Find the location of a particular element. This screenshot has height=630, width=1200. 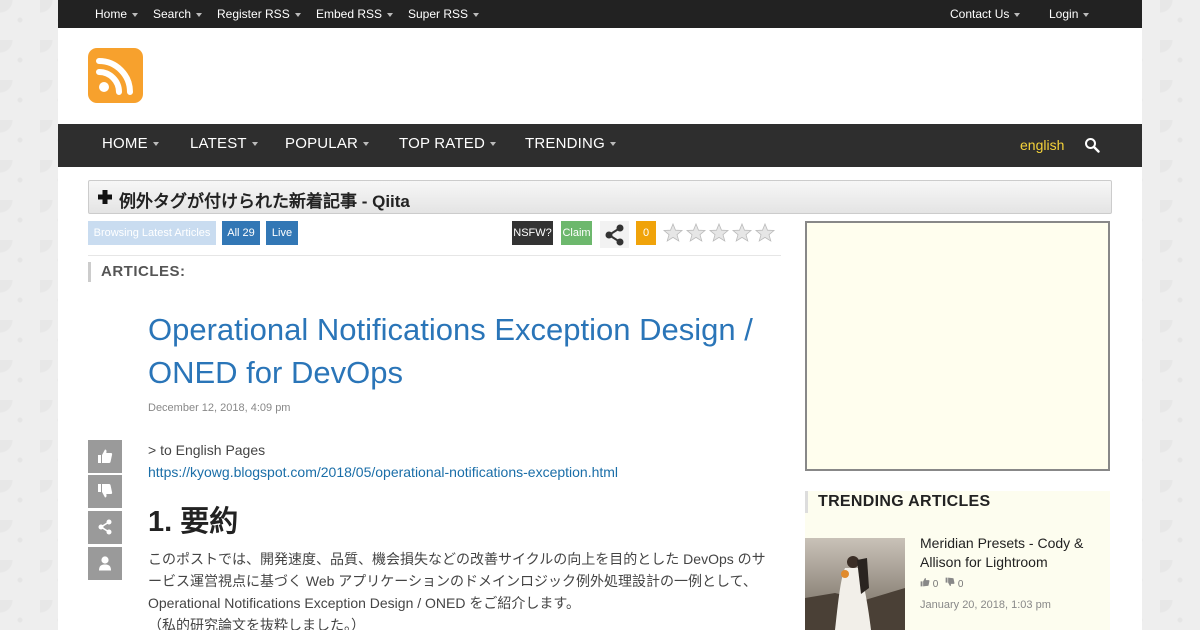

nav-trending-label: TRENDING is located at coordinates (565, 143).